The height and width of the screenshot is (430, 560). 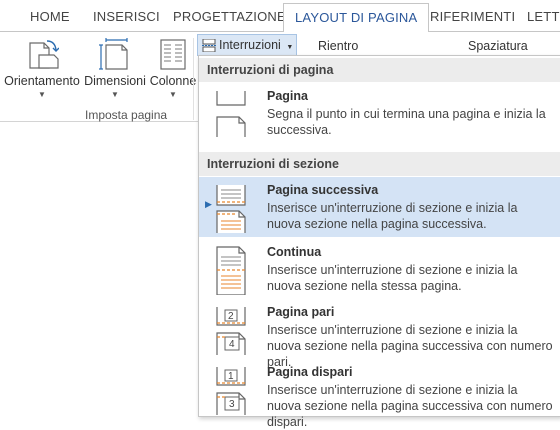 What do you see at coordinates (173, 81) in the screenshot?
I see `colonne-label: Colonne` at bounding box center [173, 81].